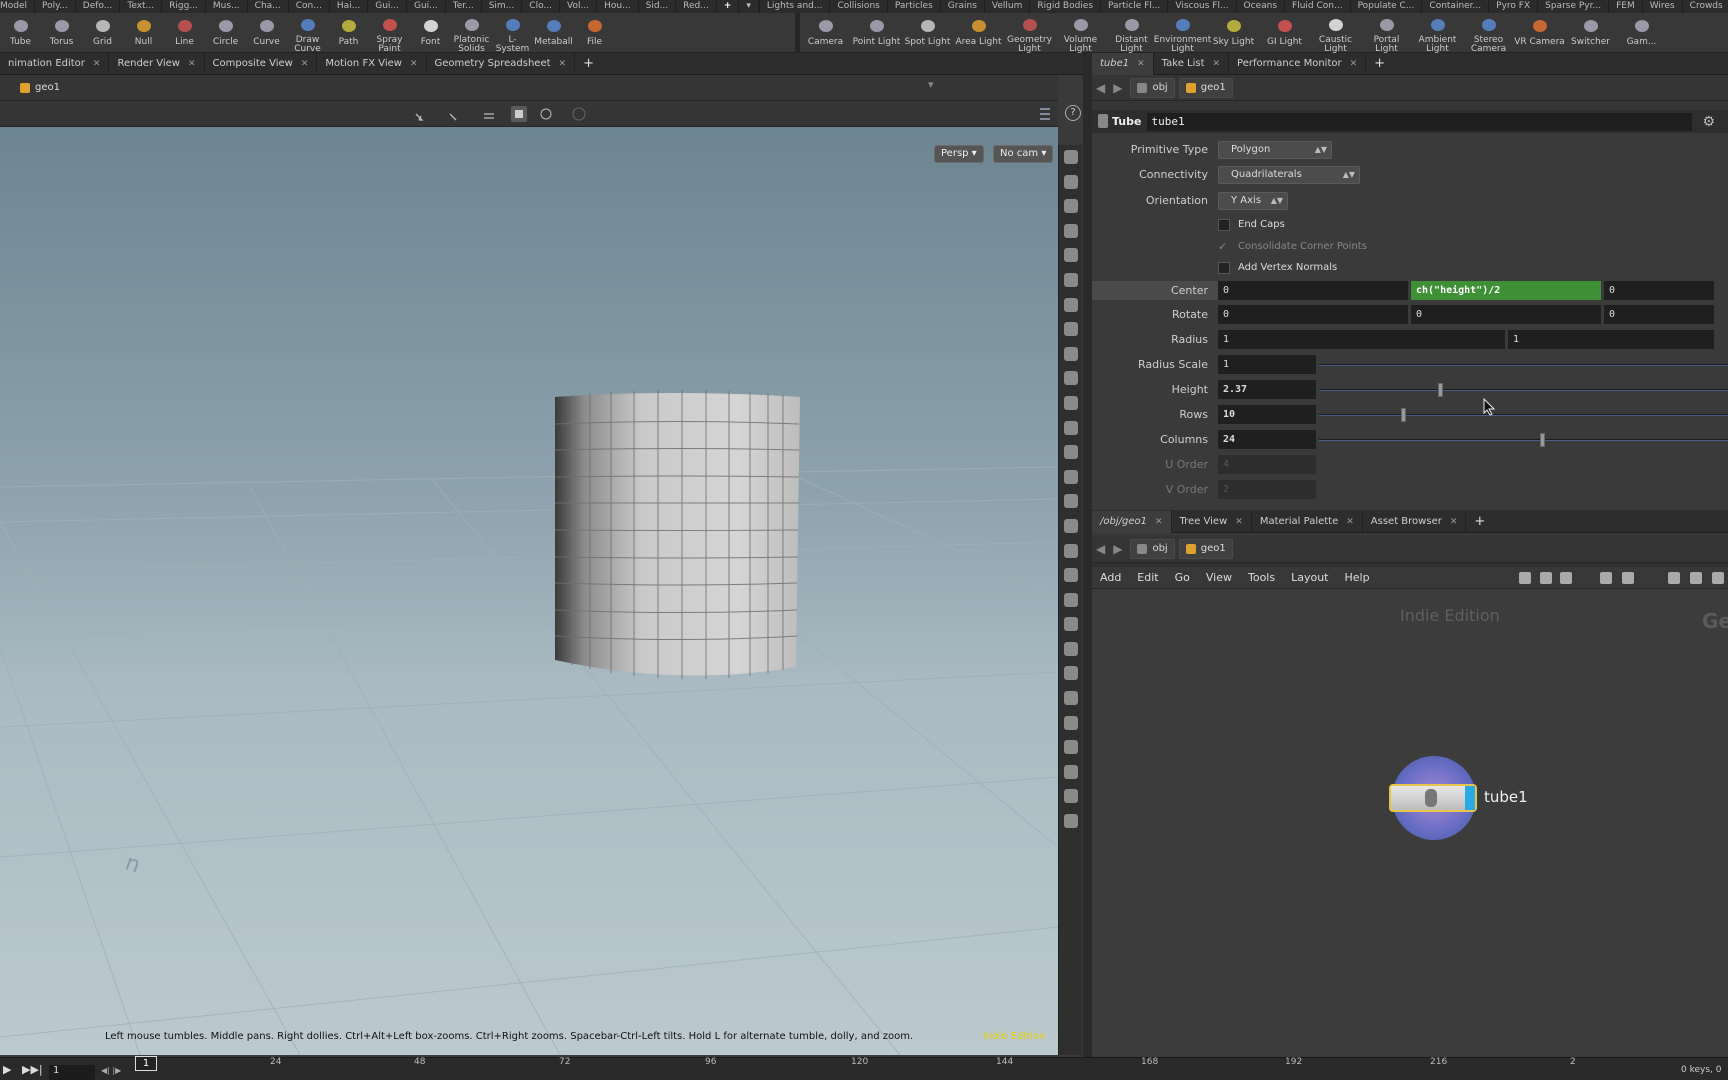 This screenshot has height=1080, width=1728. What do you see at coordinates (1718, 578) in the screenshot?
I see `image-icon` at bounding box center [1718, 578].